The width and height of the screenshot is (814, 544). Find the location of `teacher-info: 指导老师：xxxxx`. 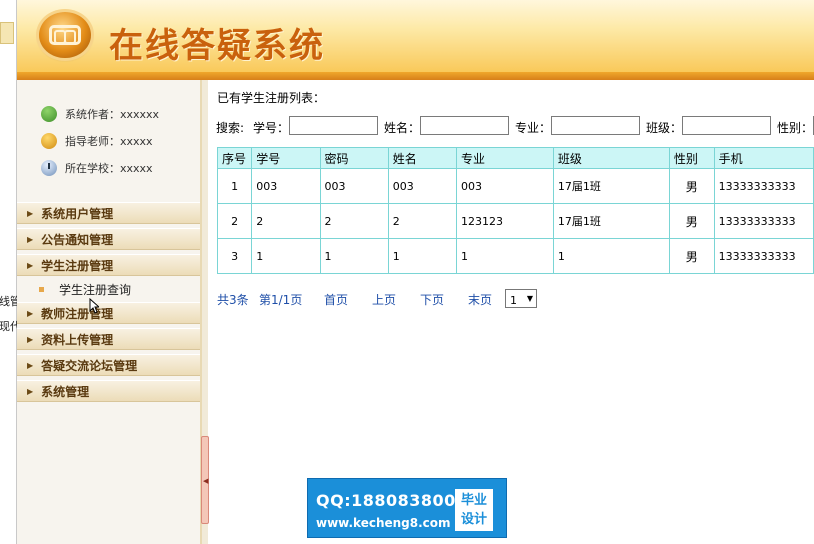

teacher-info: 指导老师：xxxxx is located at coordinates (97, 141).